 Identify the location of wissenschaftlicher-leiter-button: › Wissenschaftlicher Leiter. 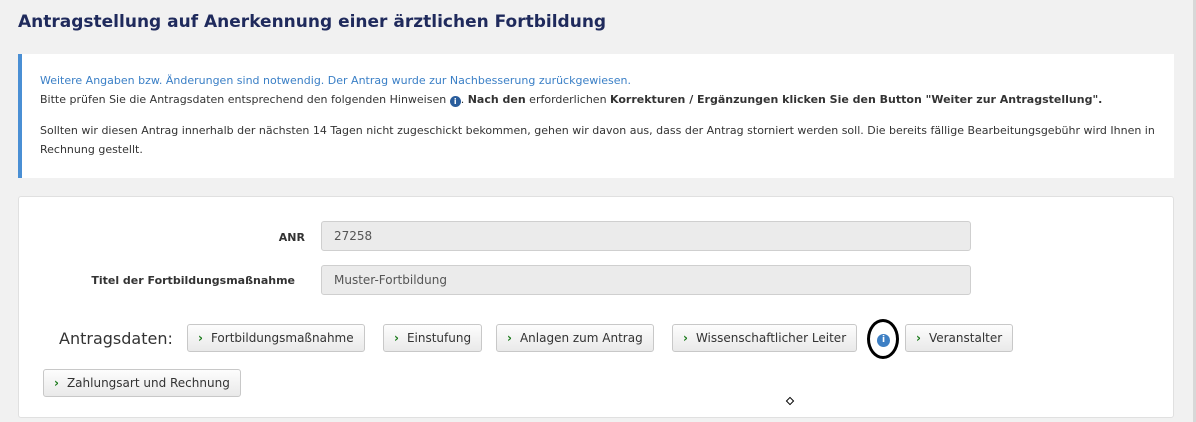
(765, 338).